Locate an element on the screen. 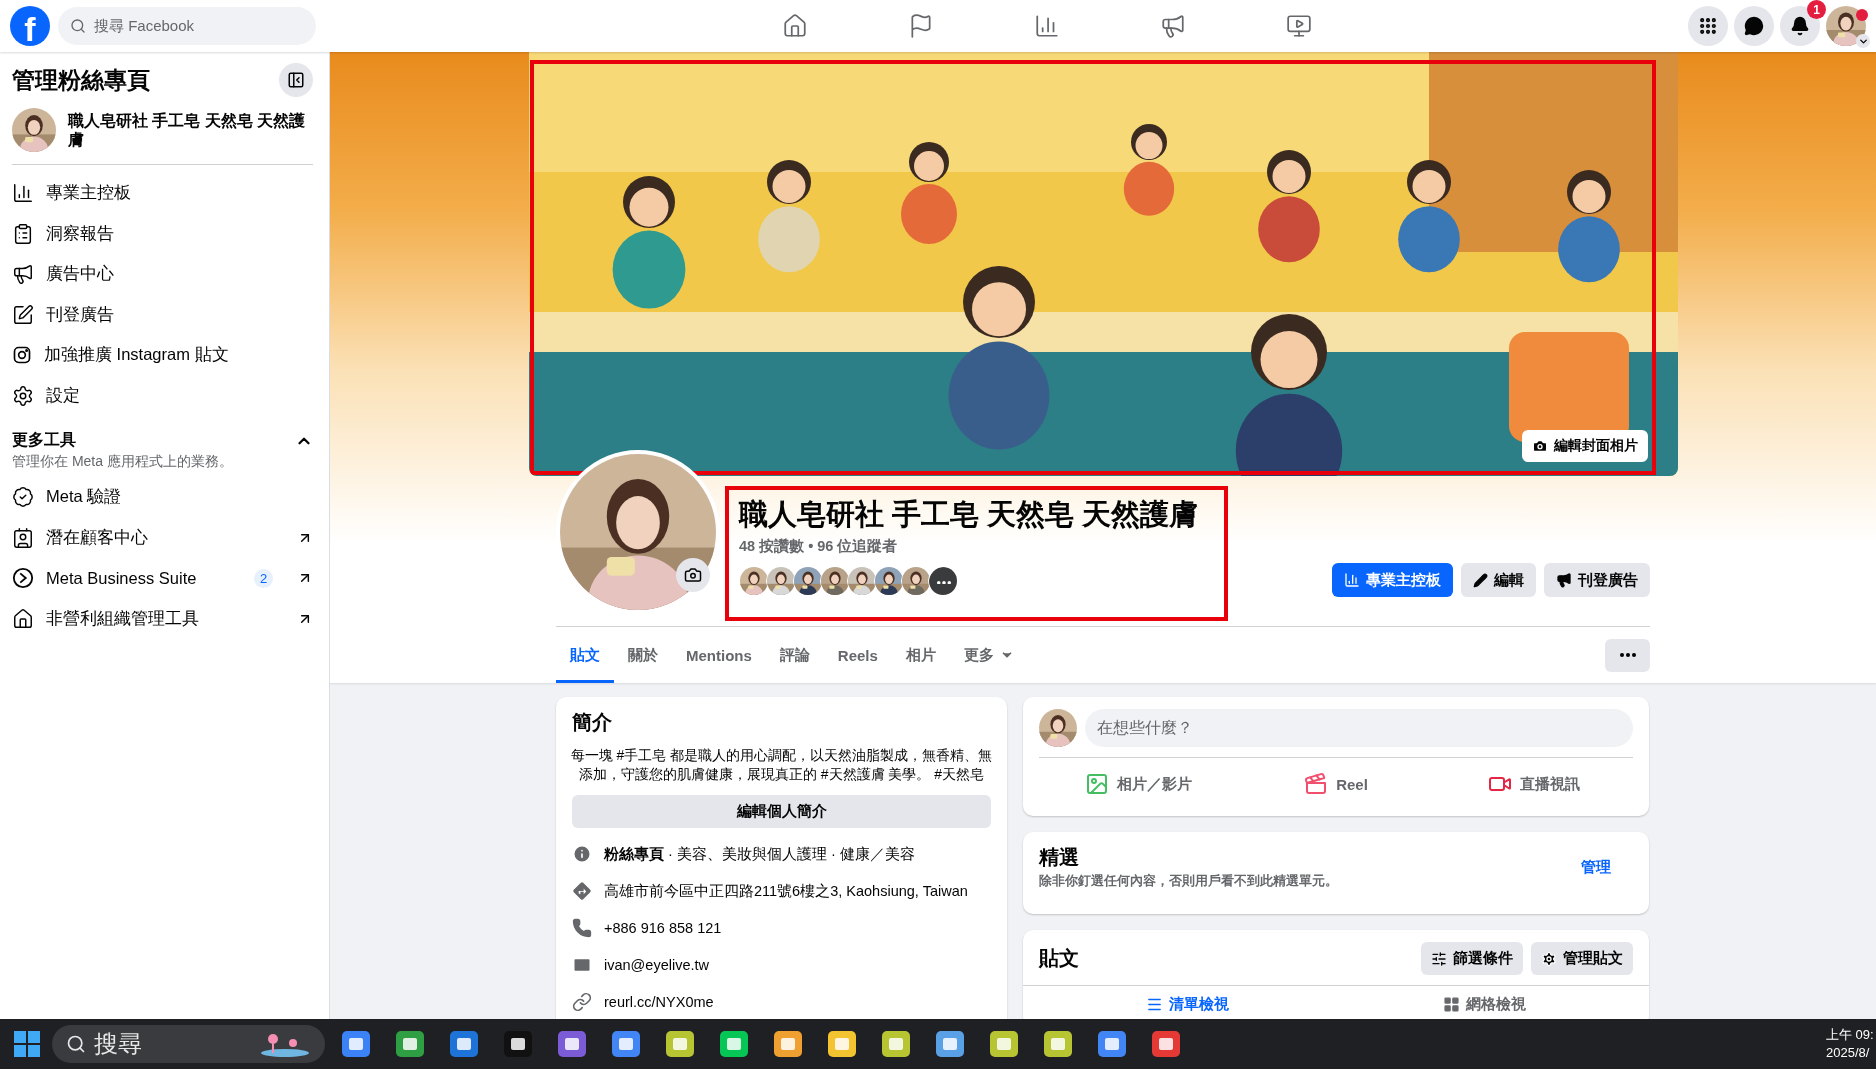  clipboard-icon is located at coordinates (23, 233).